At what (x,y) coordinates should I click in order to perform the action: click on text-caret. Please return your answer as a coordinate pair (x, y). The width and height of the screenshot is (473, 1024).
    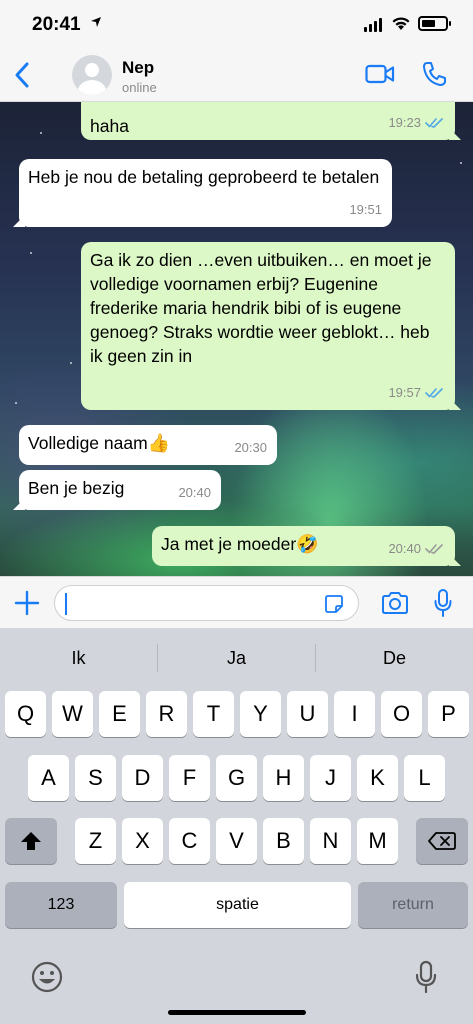
    Looking at the image, I should click on (66, 604).